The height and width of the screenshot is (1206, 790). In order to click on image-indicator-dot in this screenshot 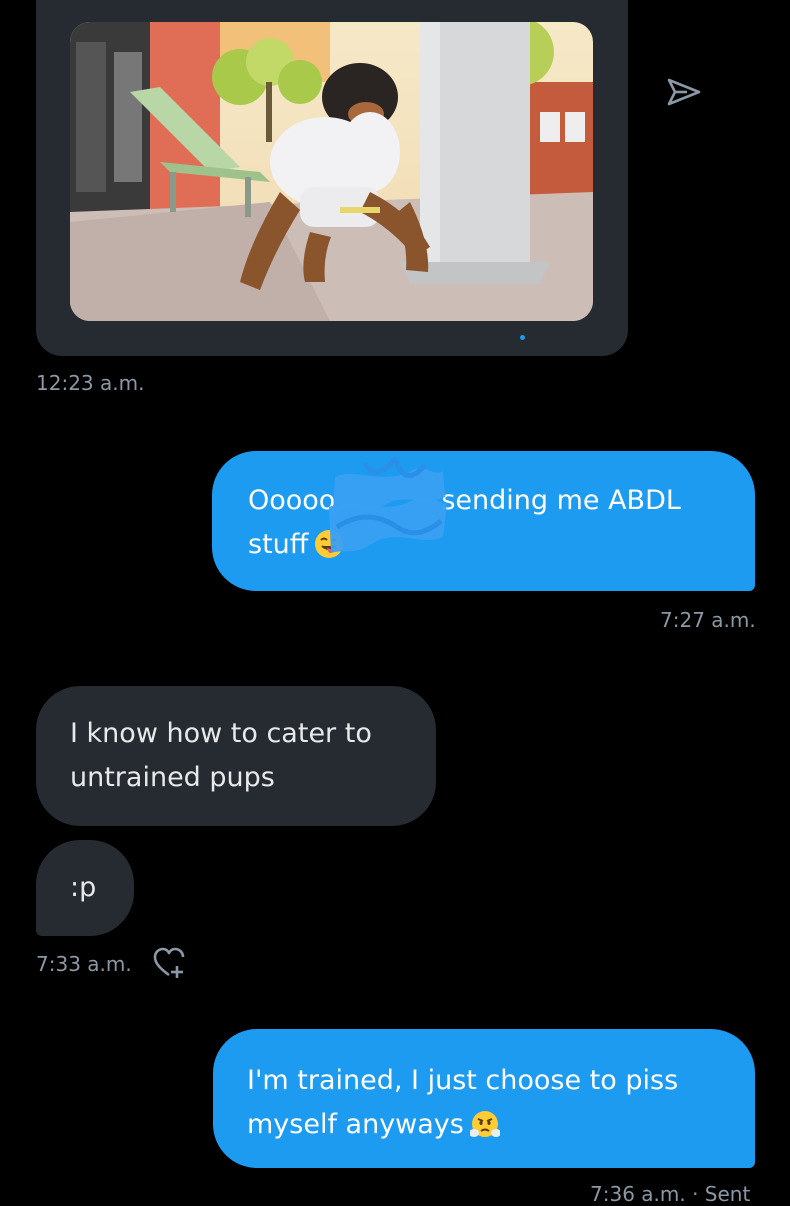, I will do `click(522, 337)`.